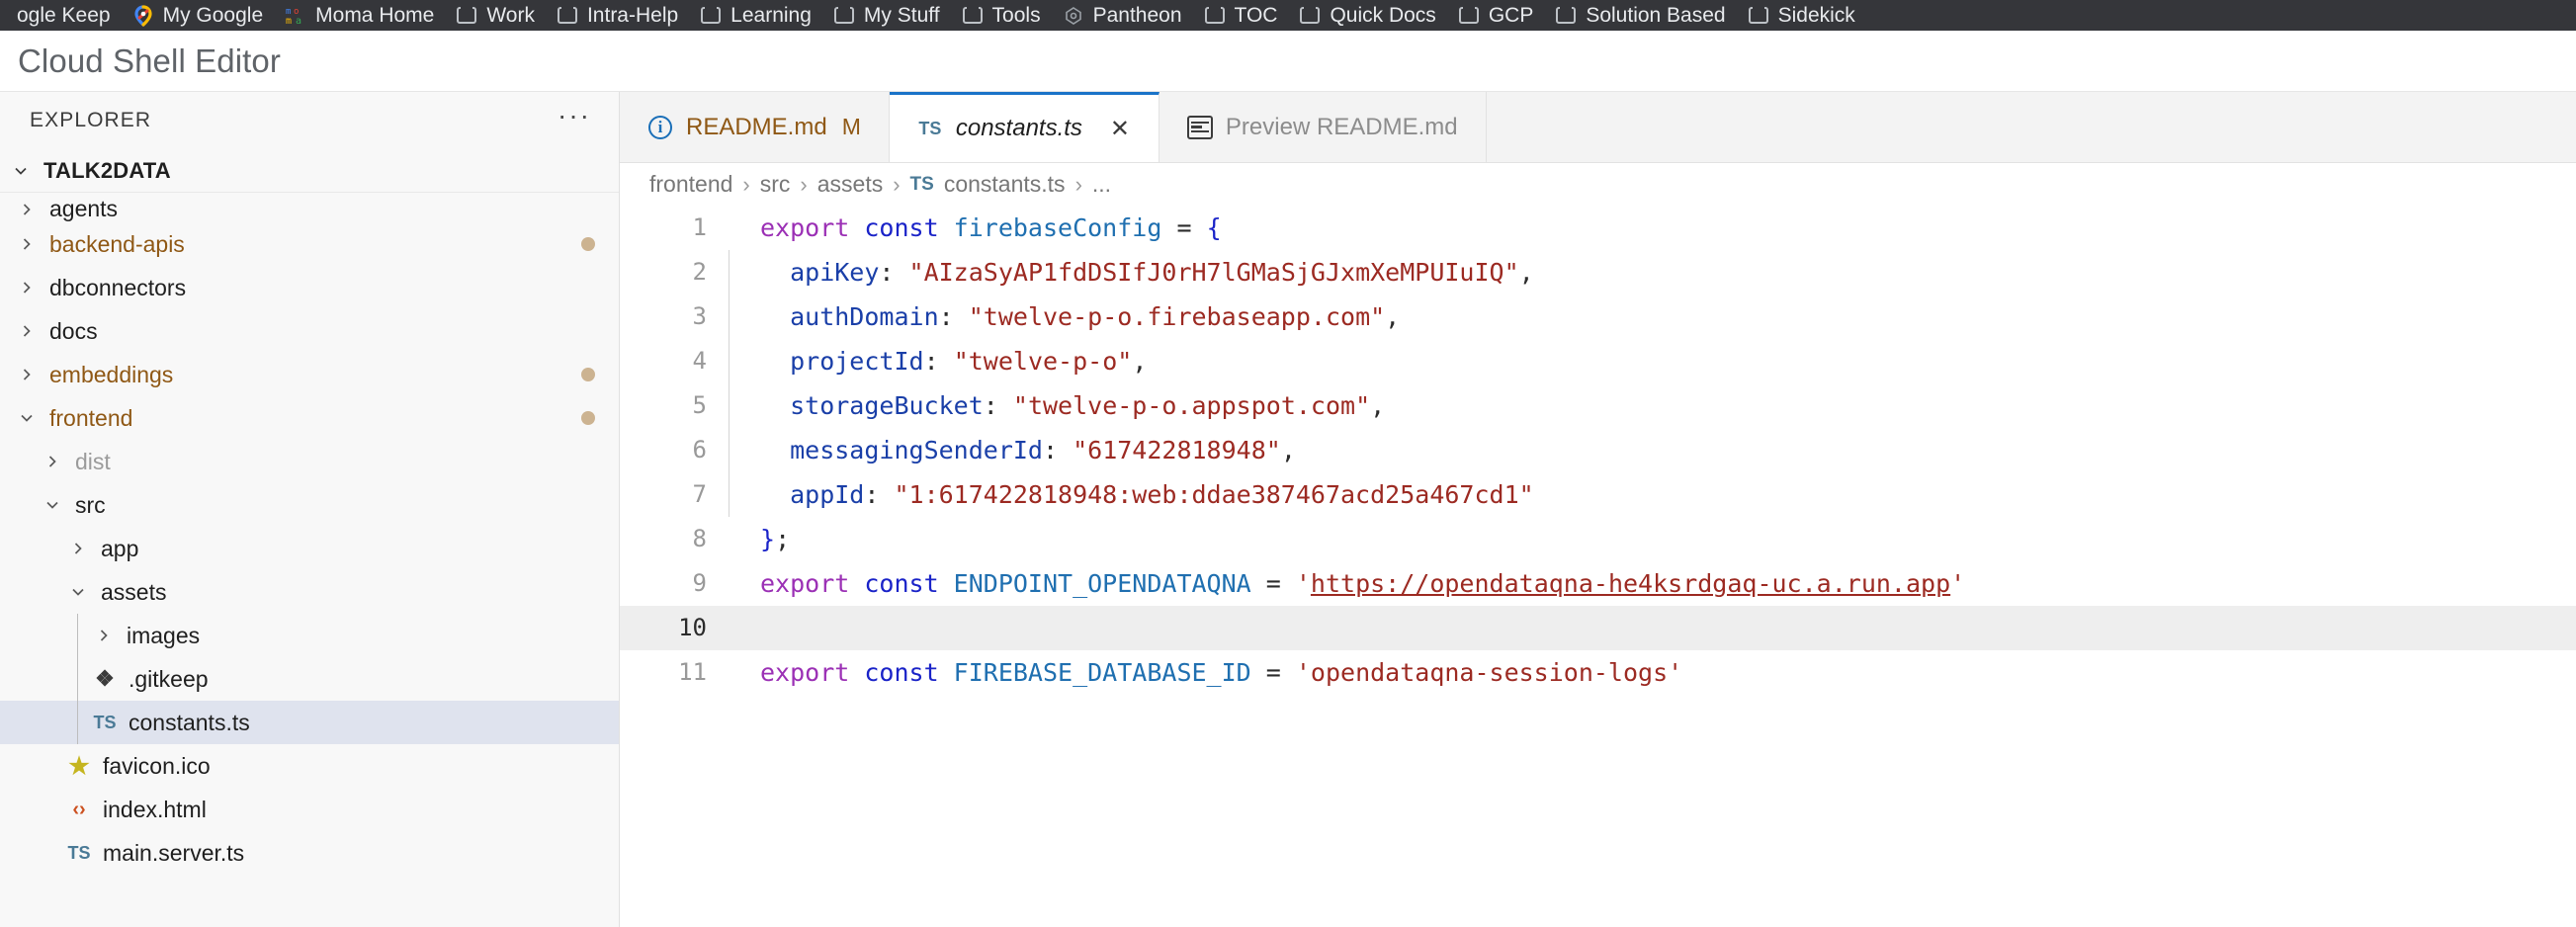 The height and width of the screenshot is (927, 2576). What do you see at coordinates (309, 244) in the screenshot?
I see `tree-folder-row: backend-apis` at bounding box center [309, 244].